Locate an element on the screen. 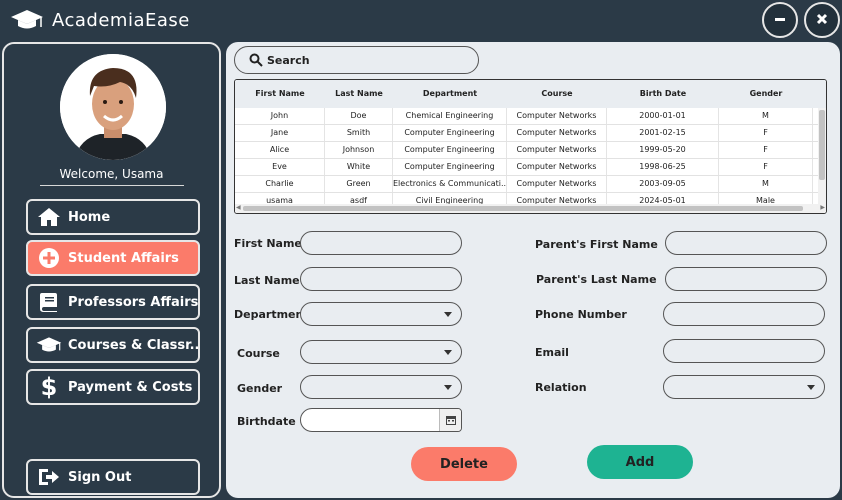  table-cell: White is located at coordinates (359, 167).